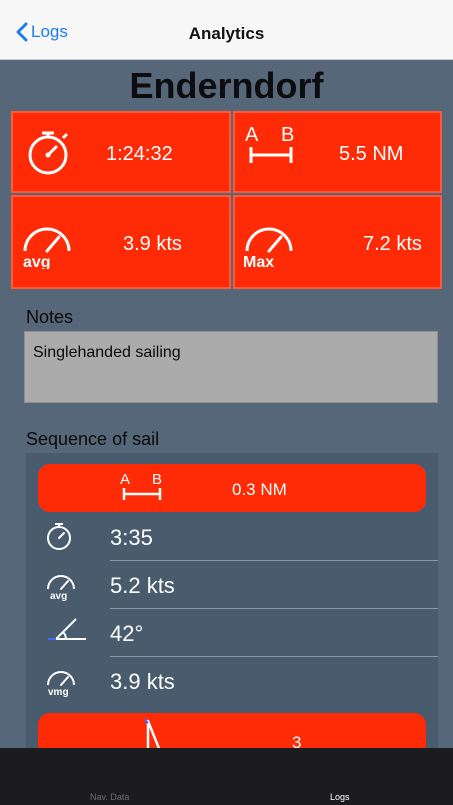 This screenshot has width=453, height=805. What do you see at coordinates (371, 154) in the screenshot?
I see `distance-value: 5.5 NM` at bounding box center [371, 154].